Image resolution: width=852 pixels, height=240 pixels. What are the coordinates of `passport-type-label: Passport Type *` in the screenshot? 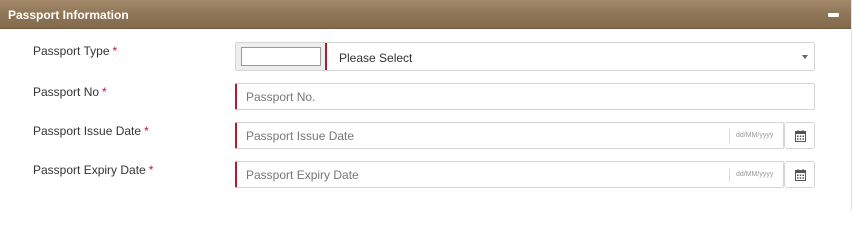 It's located at (75, 51).